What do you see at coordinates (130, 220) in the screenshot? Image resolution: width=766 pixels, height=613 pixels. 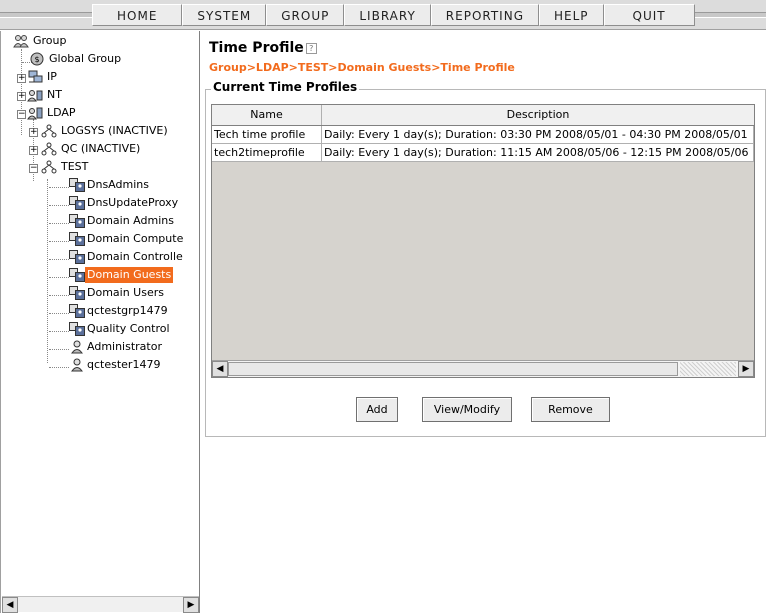 I see `tree-item-label: Domain Admins` at bounding box center [130, 220].